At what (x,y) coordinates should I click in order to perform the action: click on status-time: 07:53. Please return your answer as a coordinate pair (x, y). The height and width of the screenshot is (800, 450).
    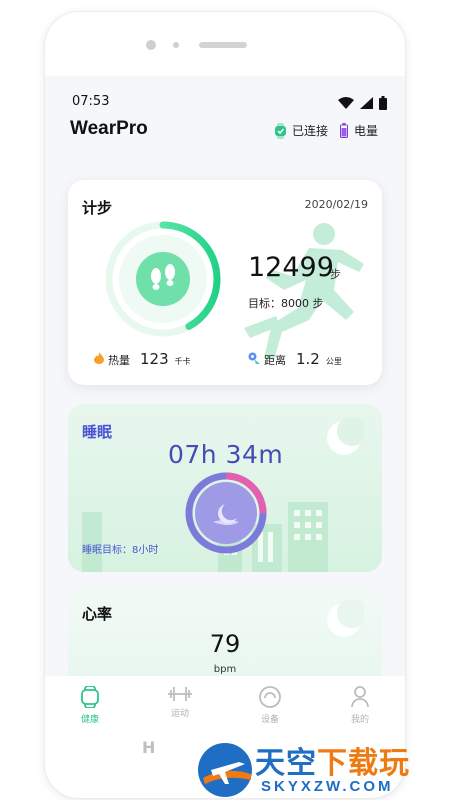
    Looking at the image, I should click on (91, 101).